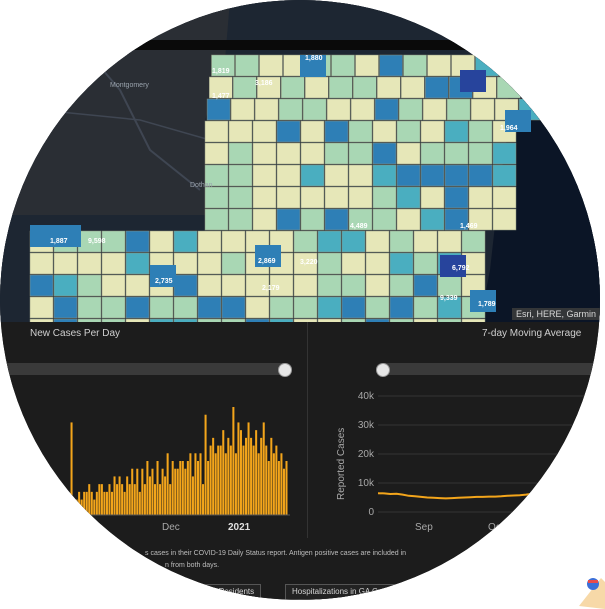 The height and width of the screenshot is (609, 605). I want to click on x-tick-sep: Sep, so click(424, 527).